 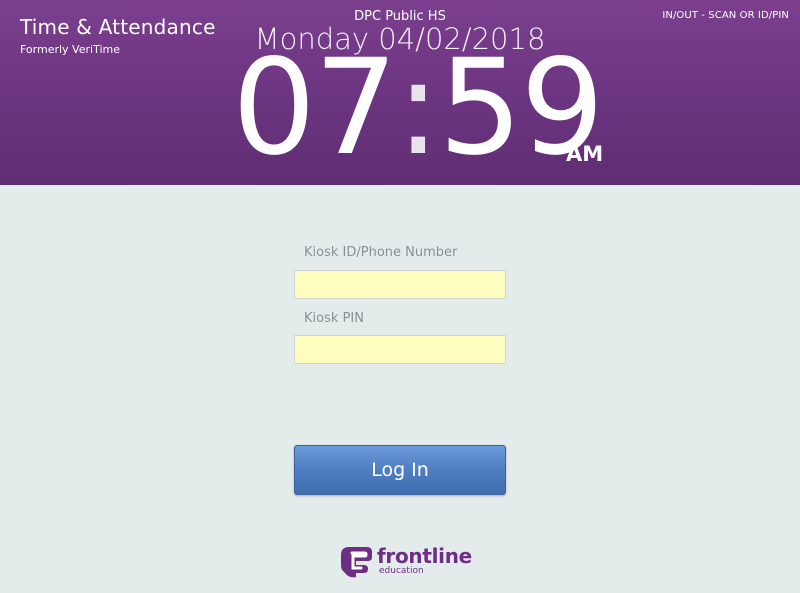 What do you see at coordinates (401, 571) in the screenshot?
I see `logo-subtext: education` at bounding box center [401, 571].